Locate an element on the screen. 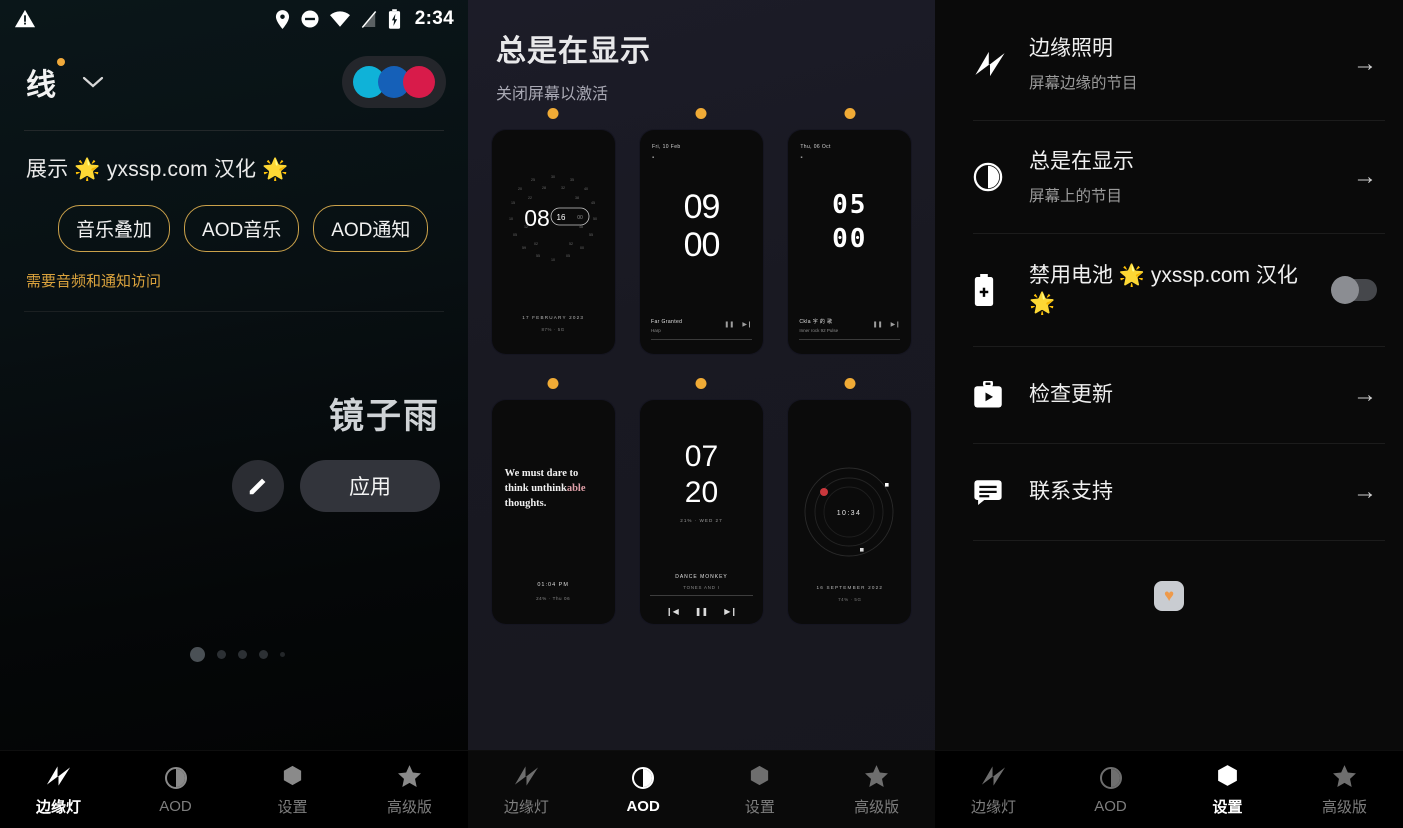 The height and width of the screenshot is (828, 1403). settings-row-disable-battery: 禁用电池 🌟 yxssp.com 汉化 🌟 is located at coordinates (1169, 290).